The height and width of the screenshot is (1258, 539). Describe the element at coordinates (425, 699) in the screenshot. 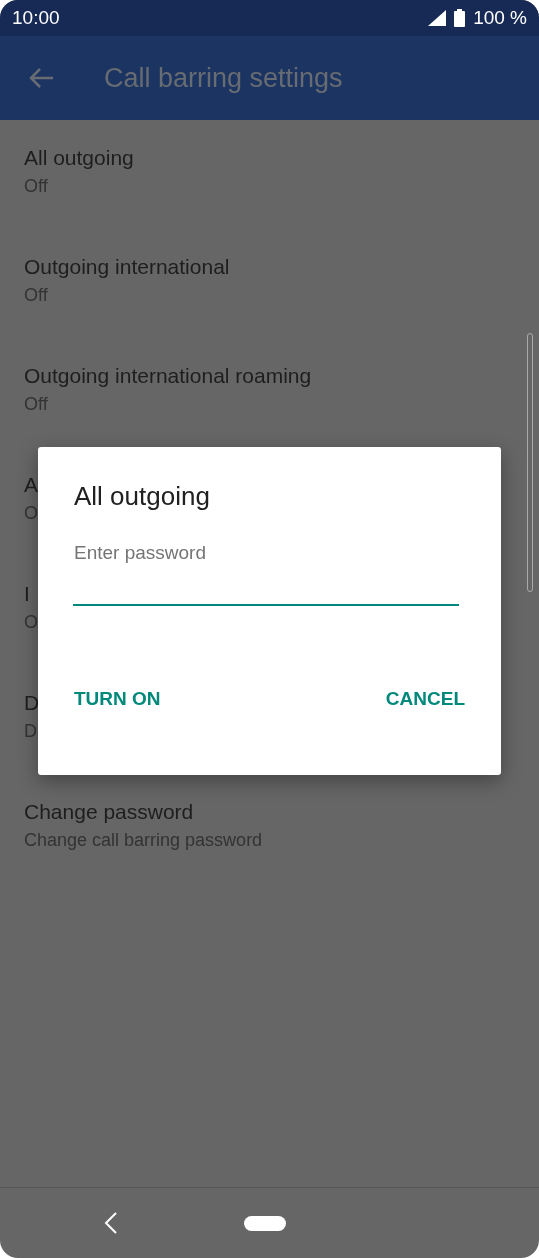

I see `cancel-button: CANCEL` at that location.